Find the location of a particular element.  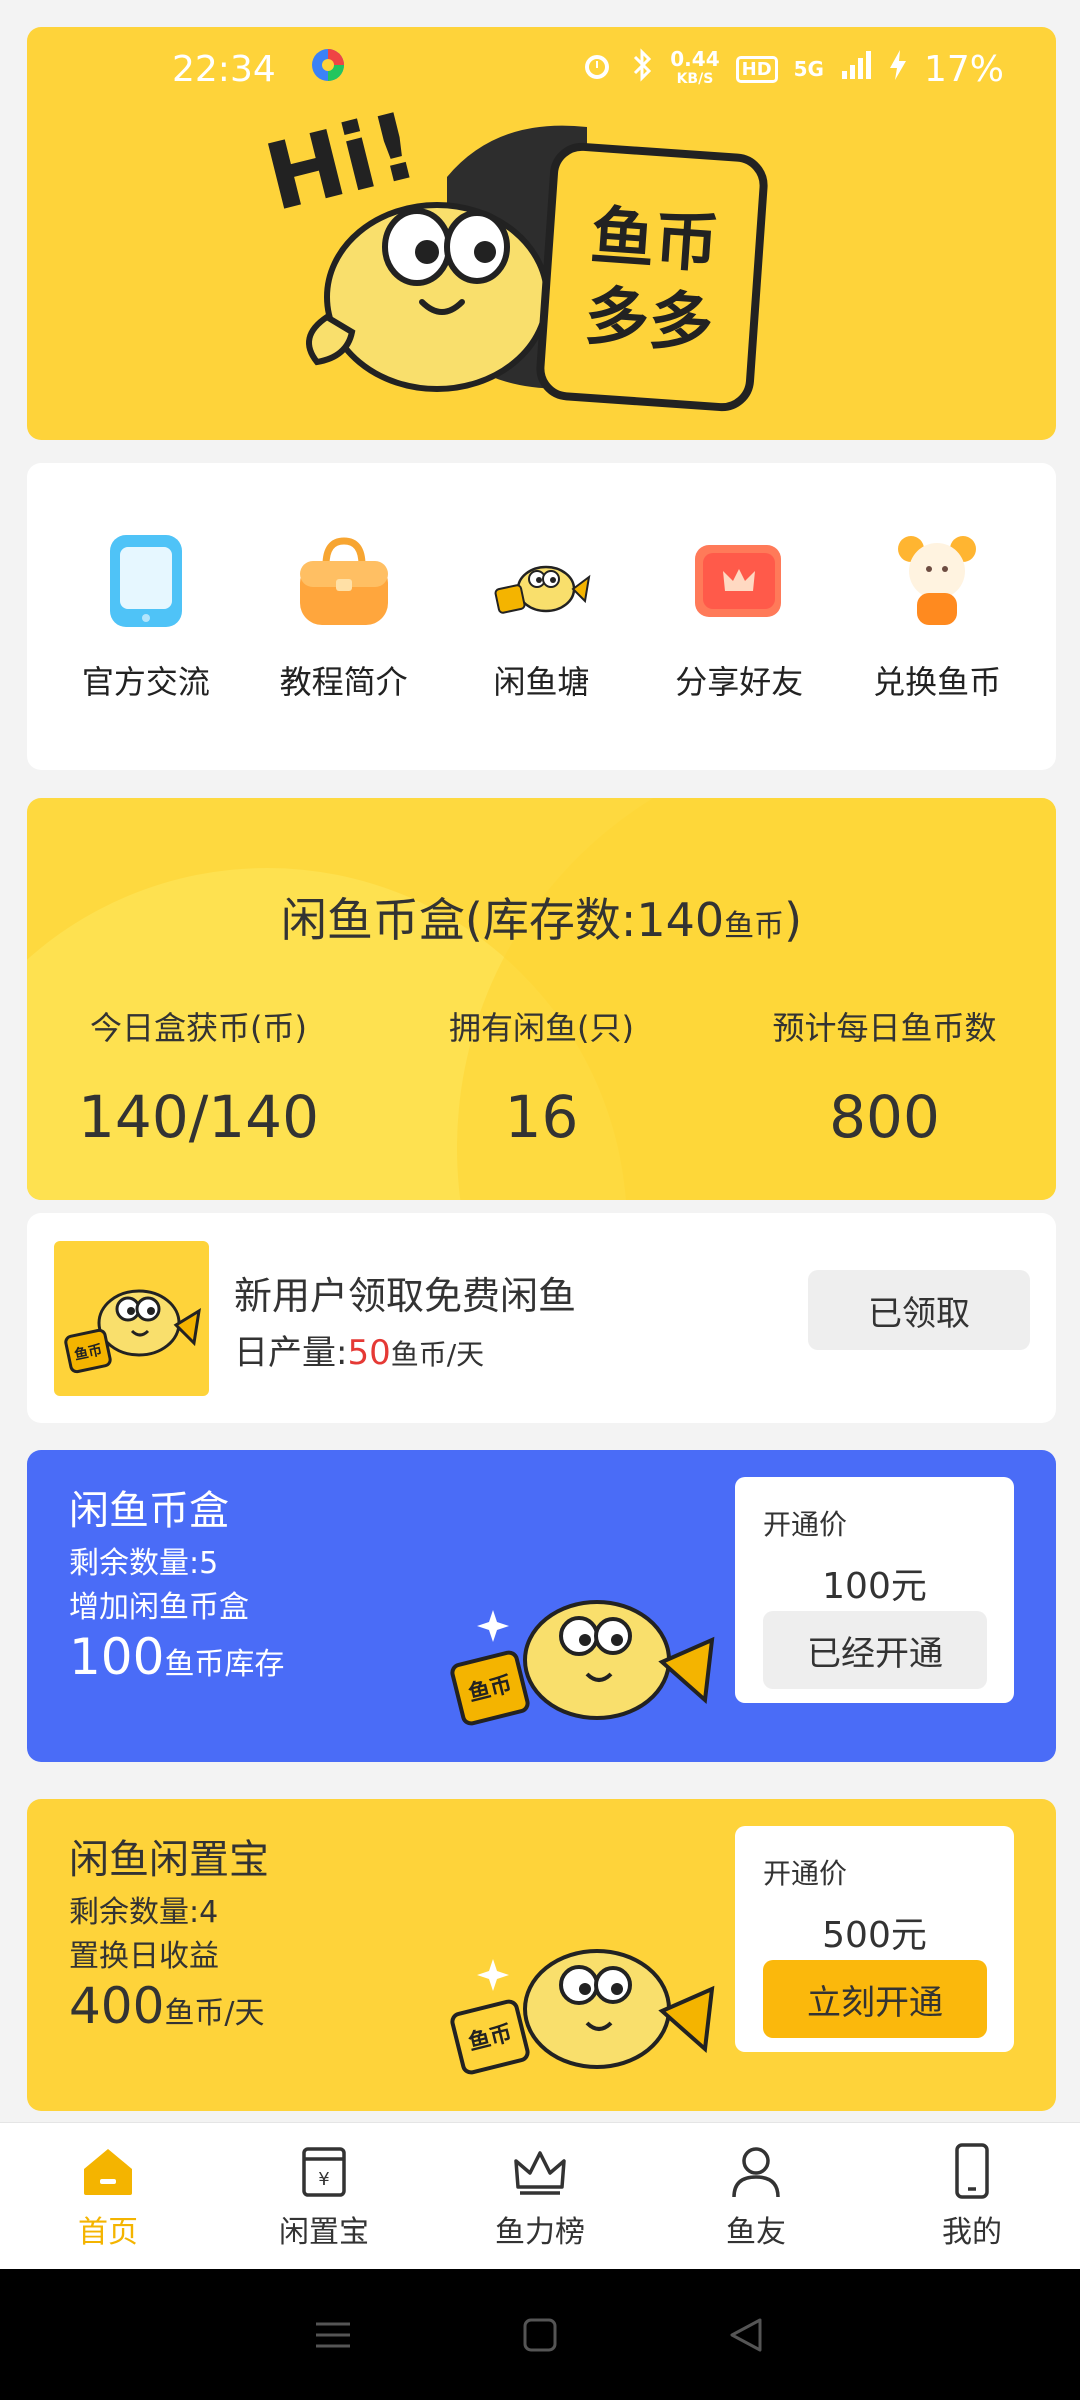

menu-icon is located at coordinates (333, 2335).